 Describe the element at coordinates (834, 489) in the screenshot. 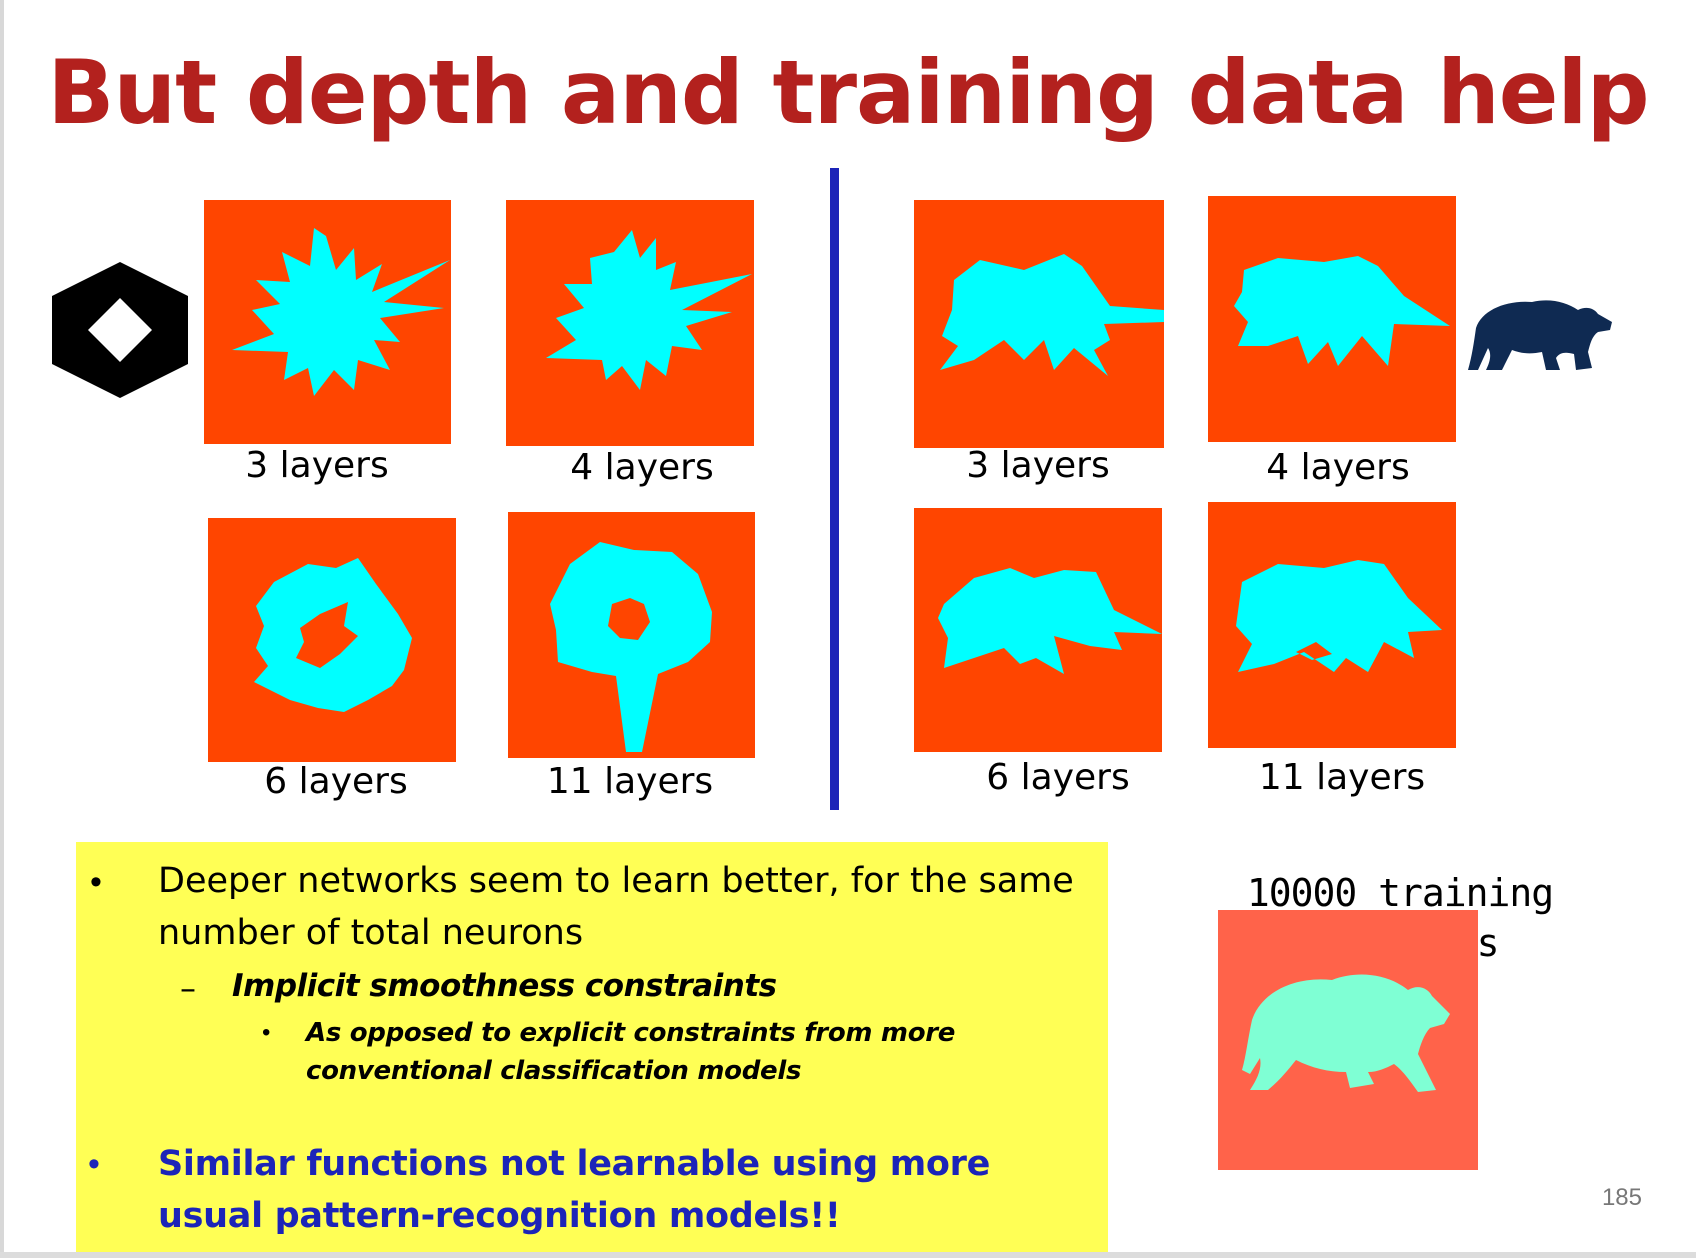

I see `panel-divider` at that location.